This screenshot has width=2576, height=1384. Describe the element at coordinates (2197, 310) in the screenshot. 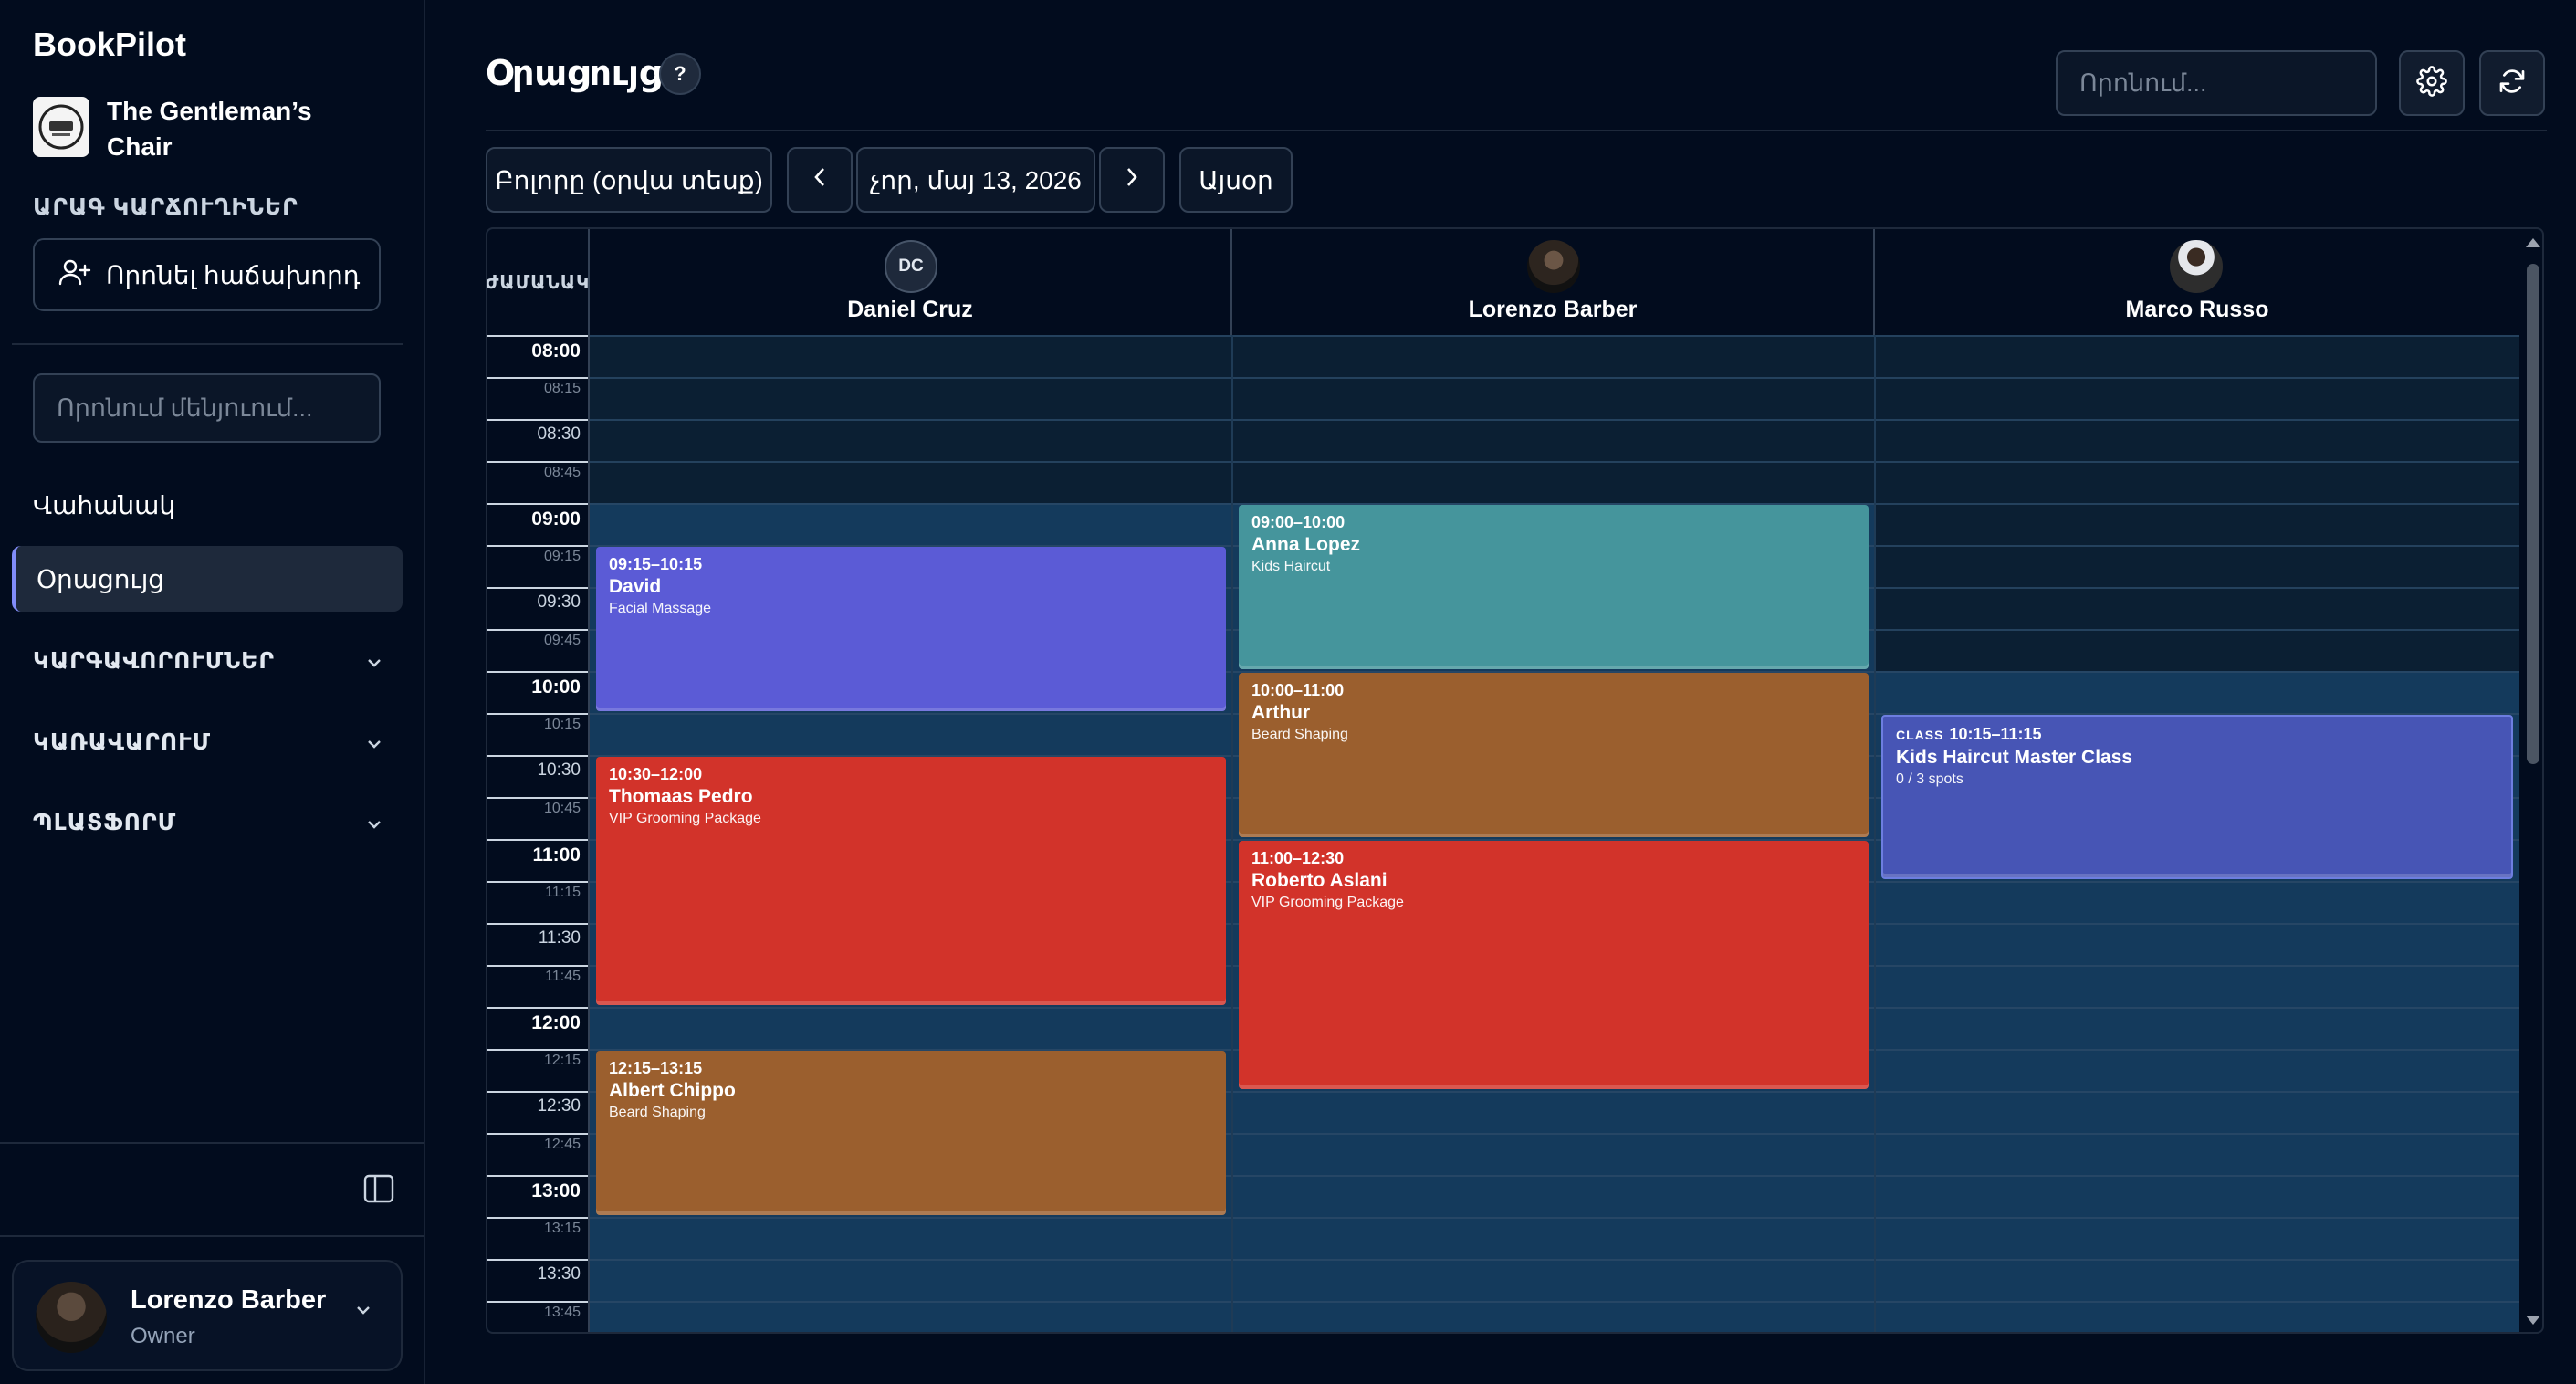

I see `staff-name: Marco Russo` at that location.